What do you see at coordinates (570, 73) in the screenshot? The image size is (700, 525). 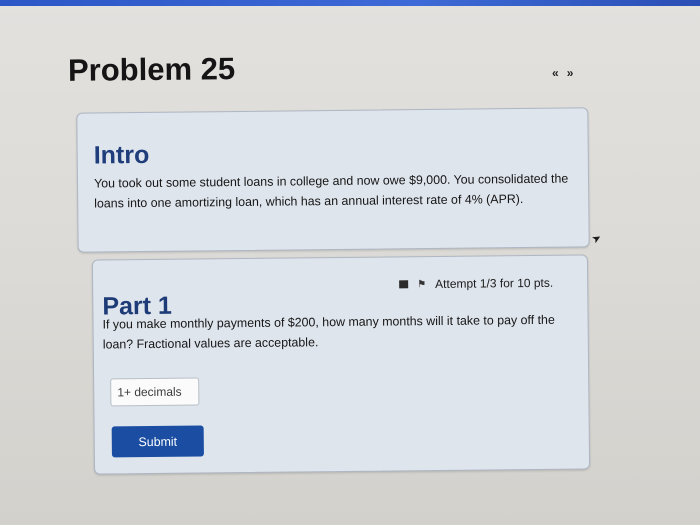 I see `double-chevron-right-icon: »` at bounding box center [570, 73].